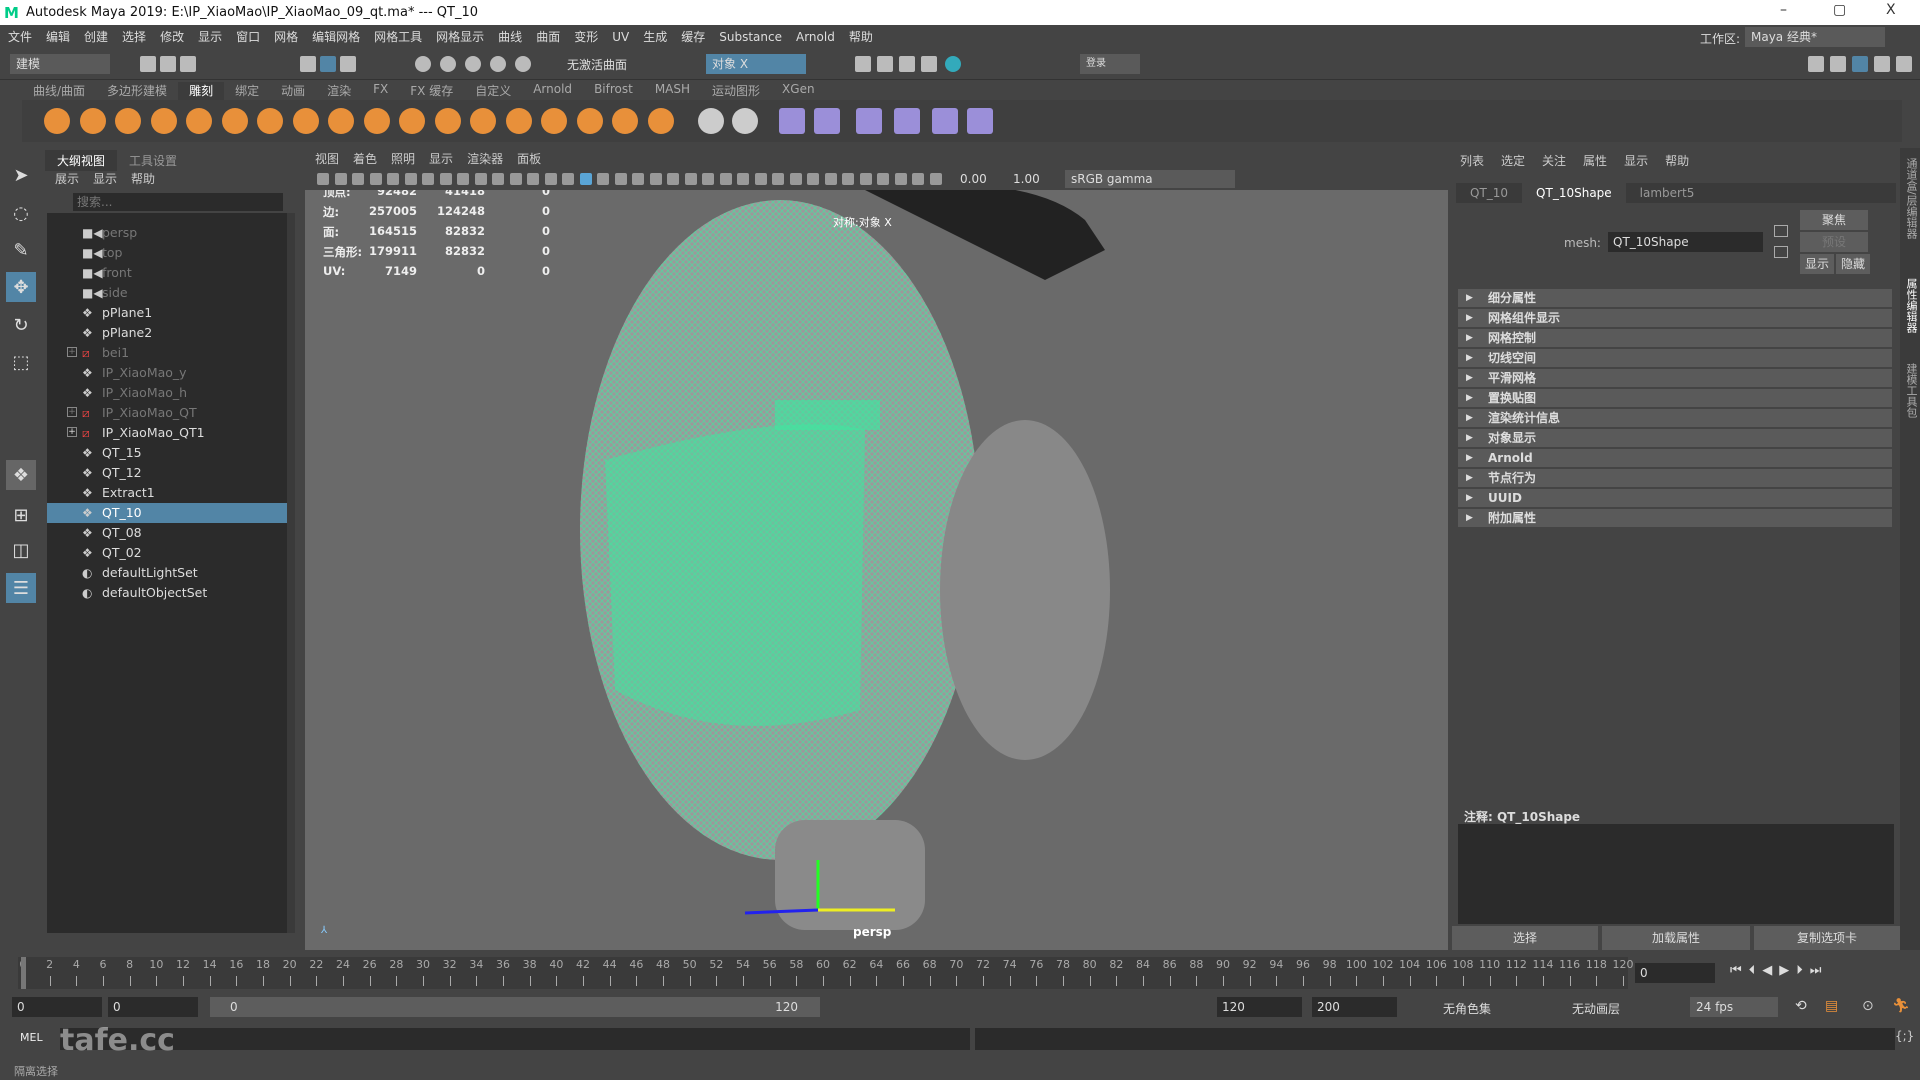 The height and width of the screenshot is (1080, 1920). What do you see at coordinates (441, 158) in the screenshot?
I see `viewport-menu-3: 显示` at bounding box center [441, 158].